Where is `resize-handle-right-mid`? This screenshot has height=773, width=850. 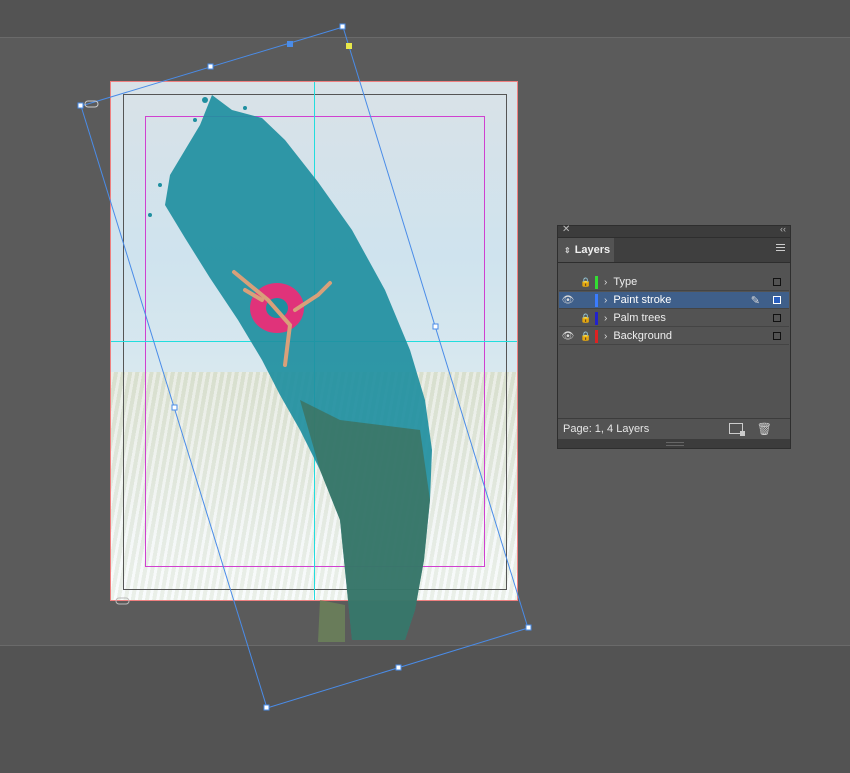
resize-handle-right-mid is located at coordinates (435, 326).